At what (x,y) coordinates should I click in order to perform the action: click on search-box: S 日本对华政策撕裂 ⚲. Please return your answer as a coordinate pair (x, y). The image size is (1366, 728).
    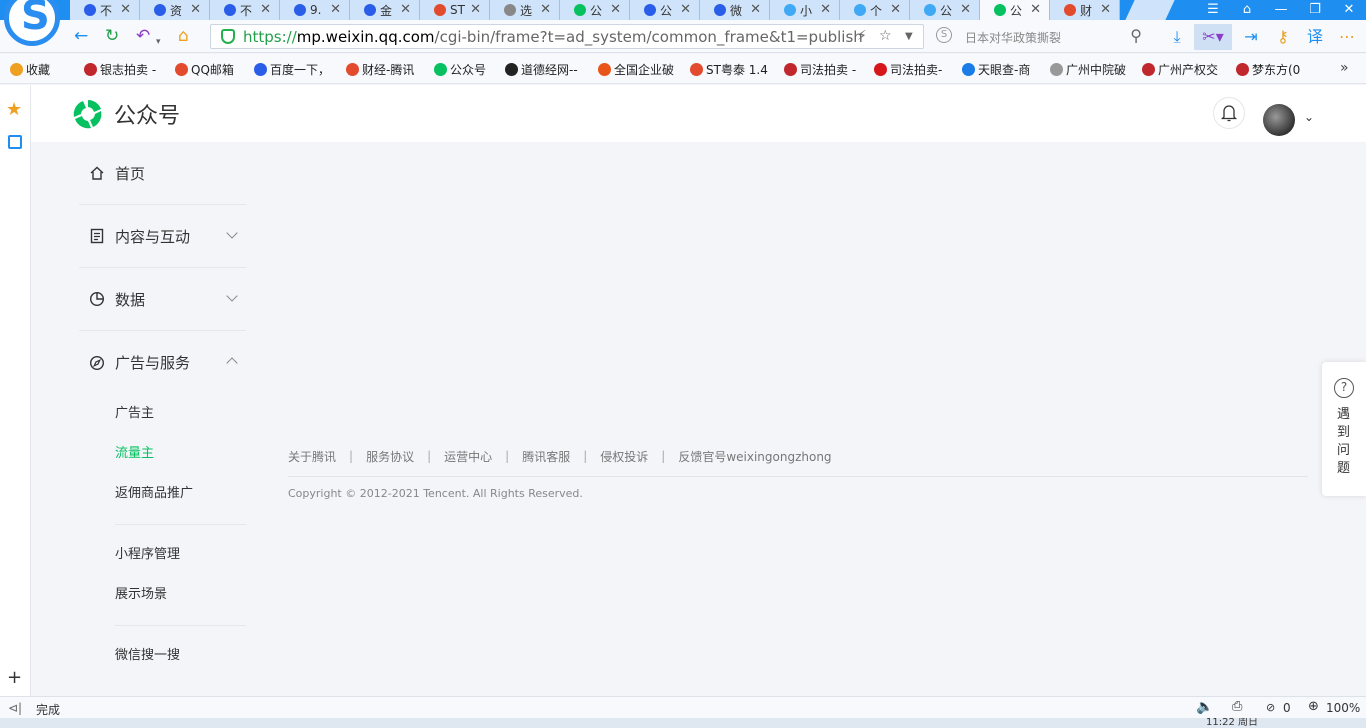
    Looking at the image, I should click on (1041, 36).